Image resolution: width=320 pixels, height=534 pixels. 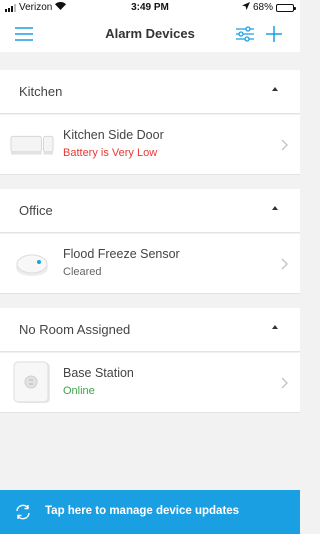 What do you see at coordinates (142, 511) in the screenshot?
I see `banner-text: Tap here to manage device updates` at bounding box center [142, 511].